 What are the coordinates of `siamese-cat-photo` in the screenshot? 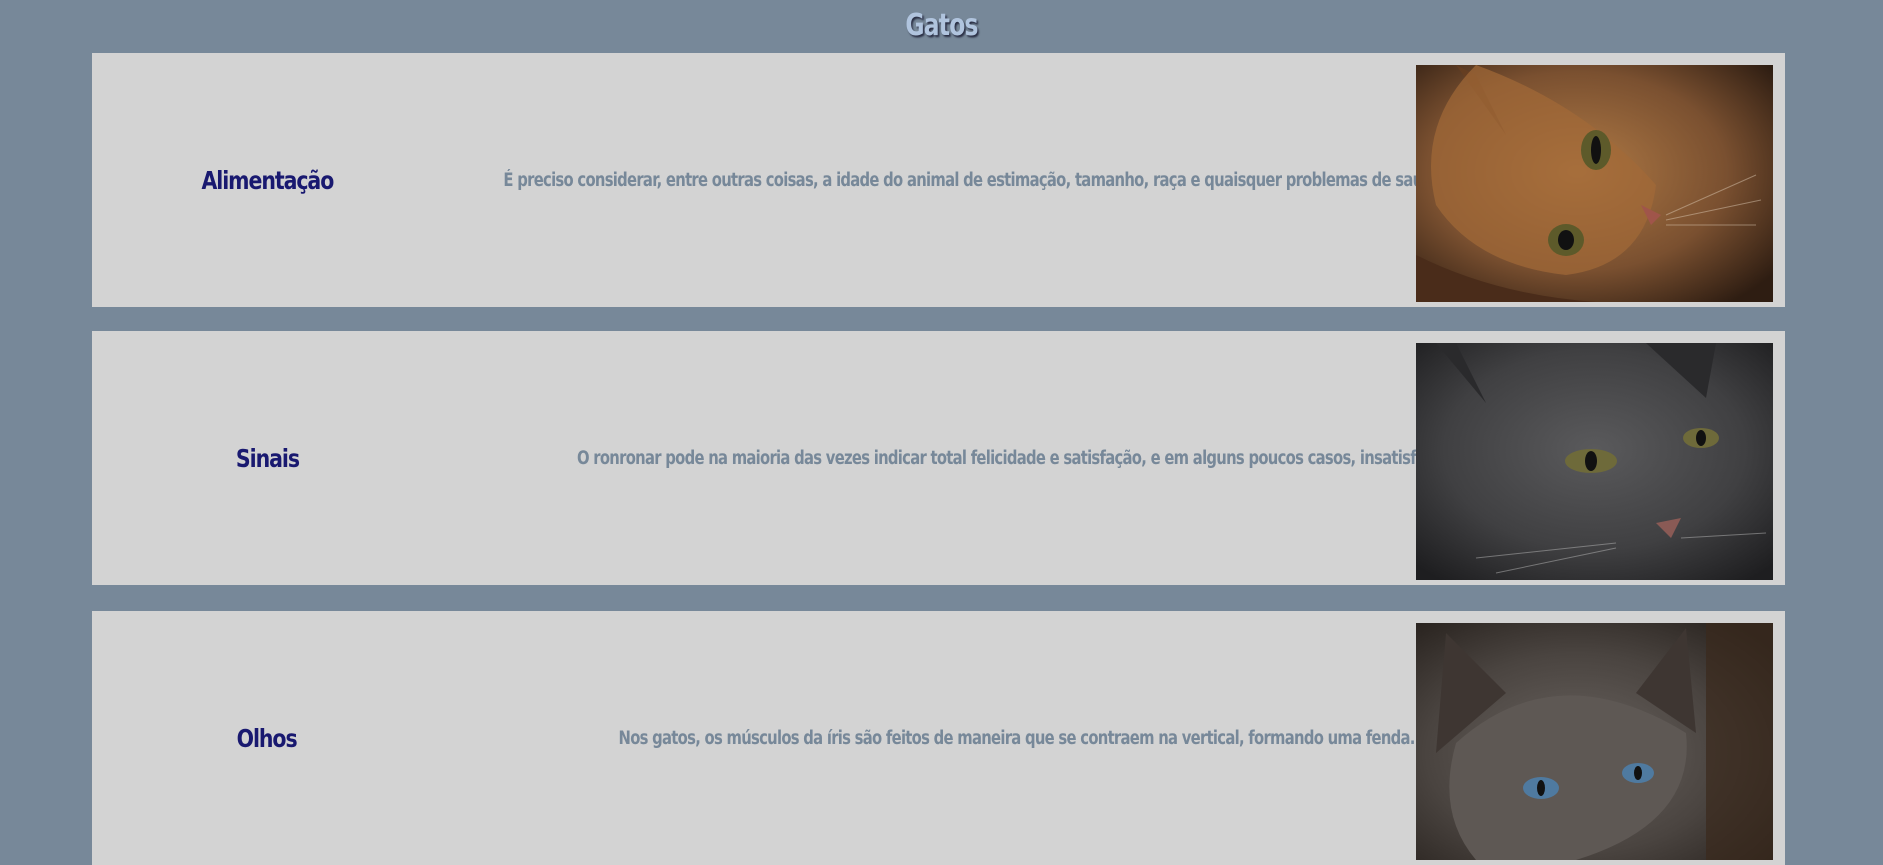 It's located at (1594, 741).